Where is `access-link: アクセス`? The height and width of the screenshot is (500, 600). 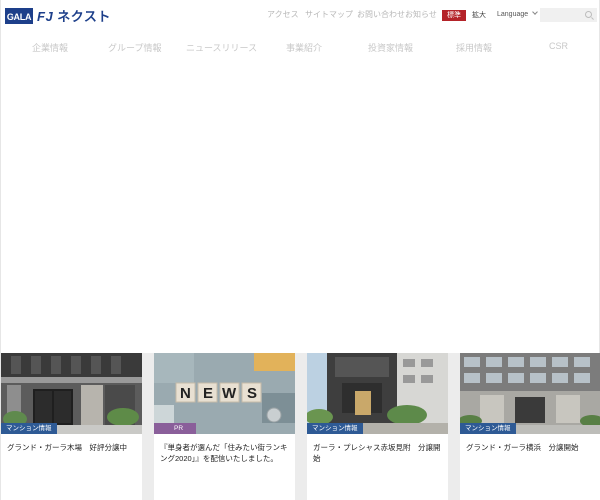
access-link: アクセス is located at coordinates (283, 14).